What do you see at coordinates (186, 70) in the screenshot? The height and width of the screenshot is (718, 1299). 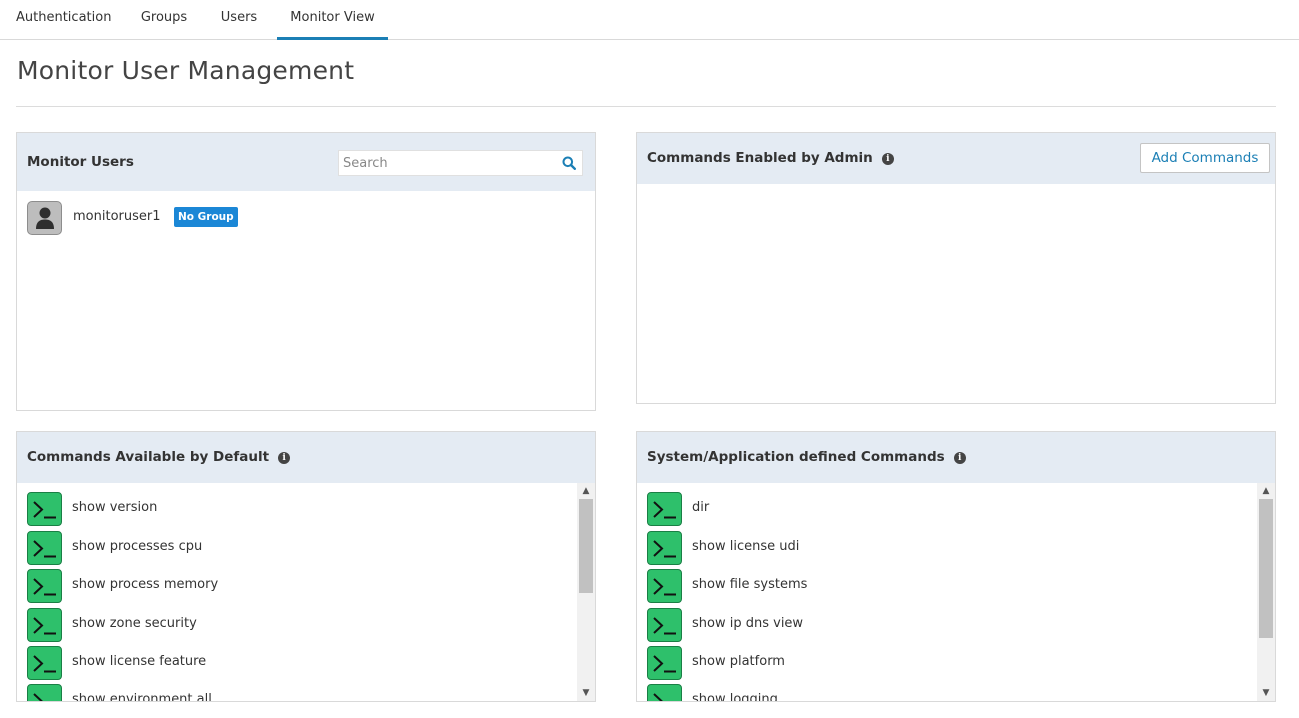 I see `page-title: Monitor User Management` at bounding box center [186, 70].